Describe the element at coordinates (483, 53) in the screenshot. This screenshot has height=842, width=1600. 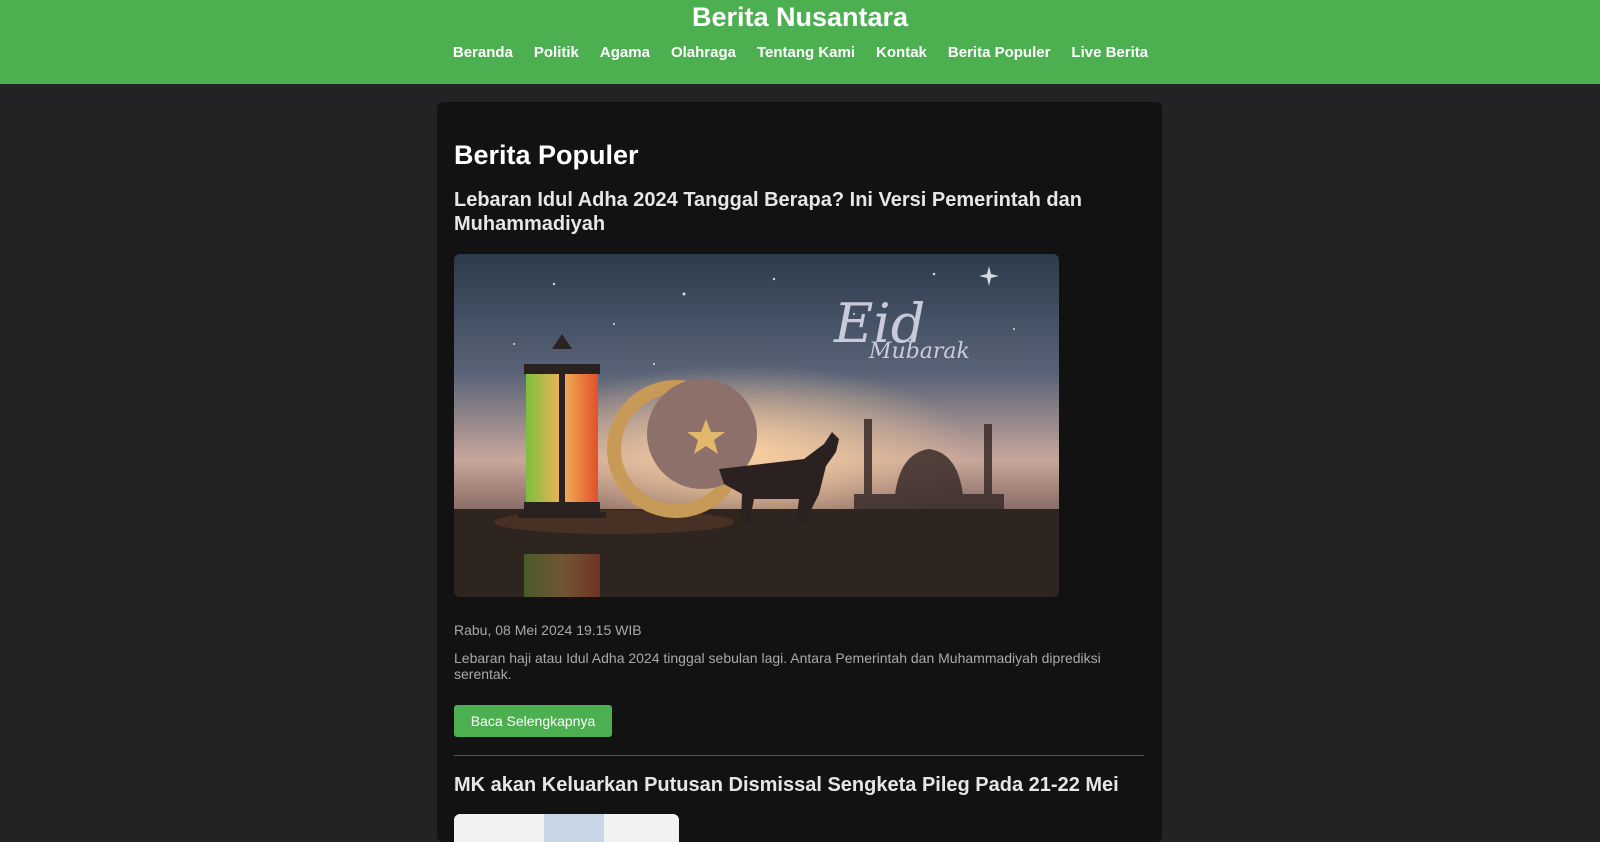
I see `nav-beranda: Beranda` at that location.